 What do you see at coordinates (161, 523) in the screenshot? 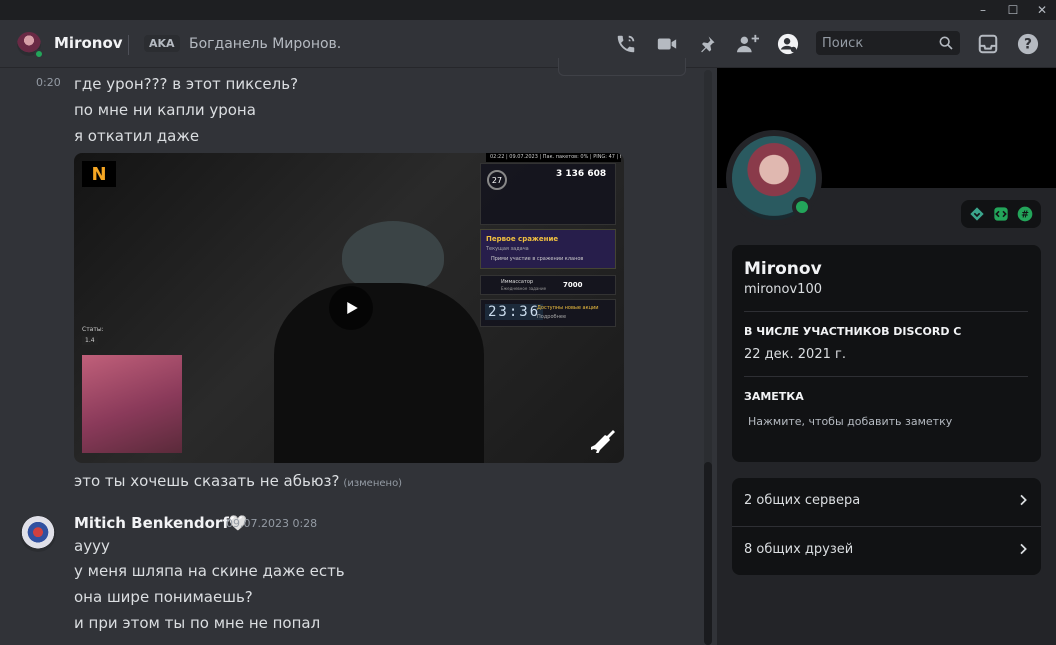
I see `message-author: Mitich Benkendorf🤍` at bounding box center [161, 523].